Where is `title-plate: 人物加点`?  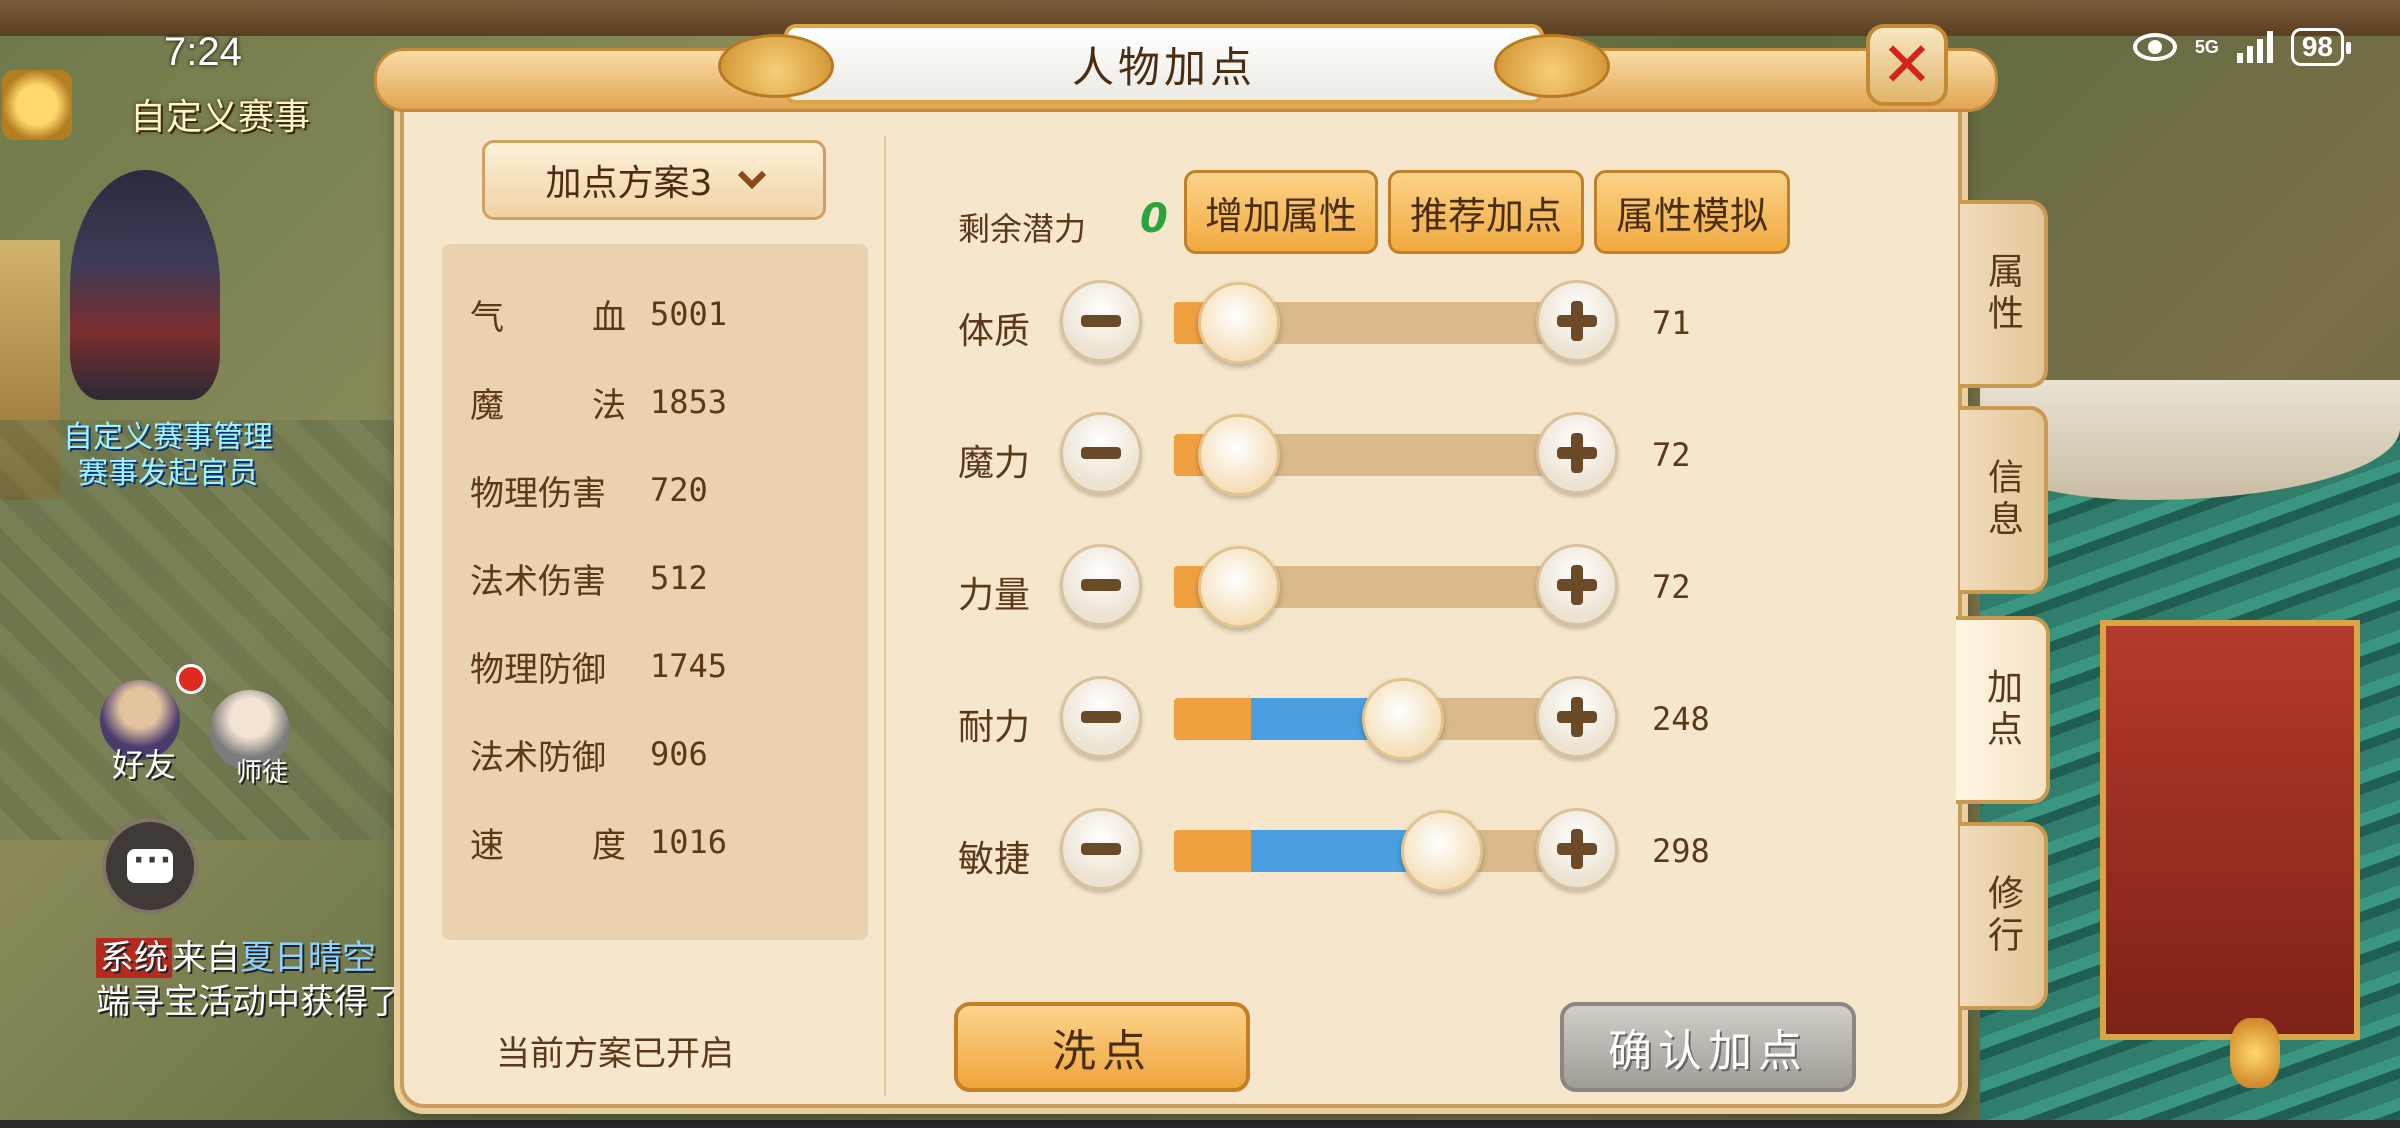 title-plate: 人物加点 is located at coordinates (1164, 64).